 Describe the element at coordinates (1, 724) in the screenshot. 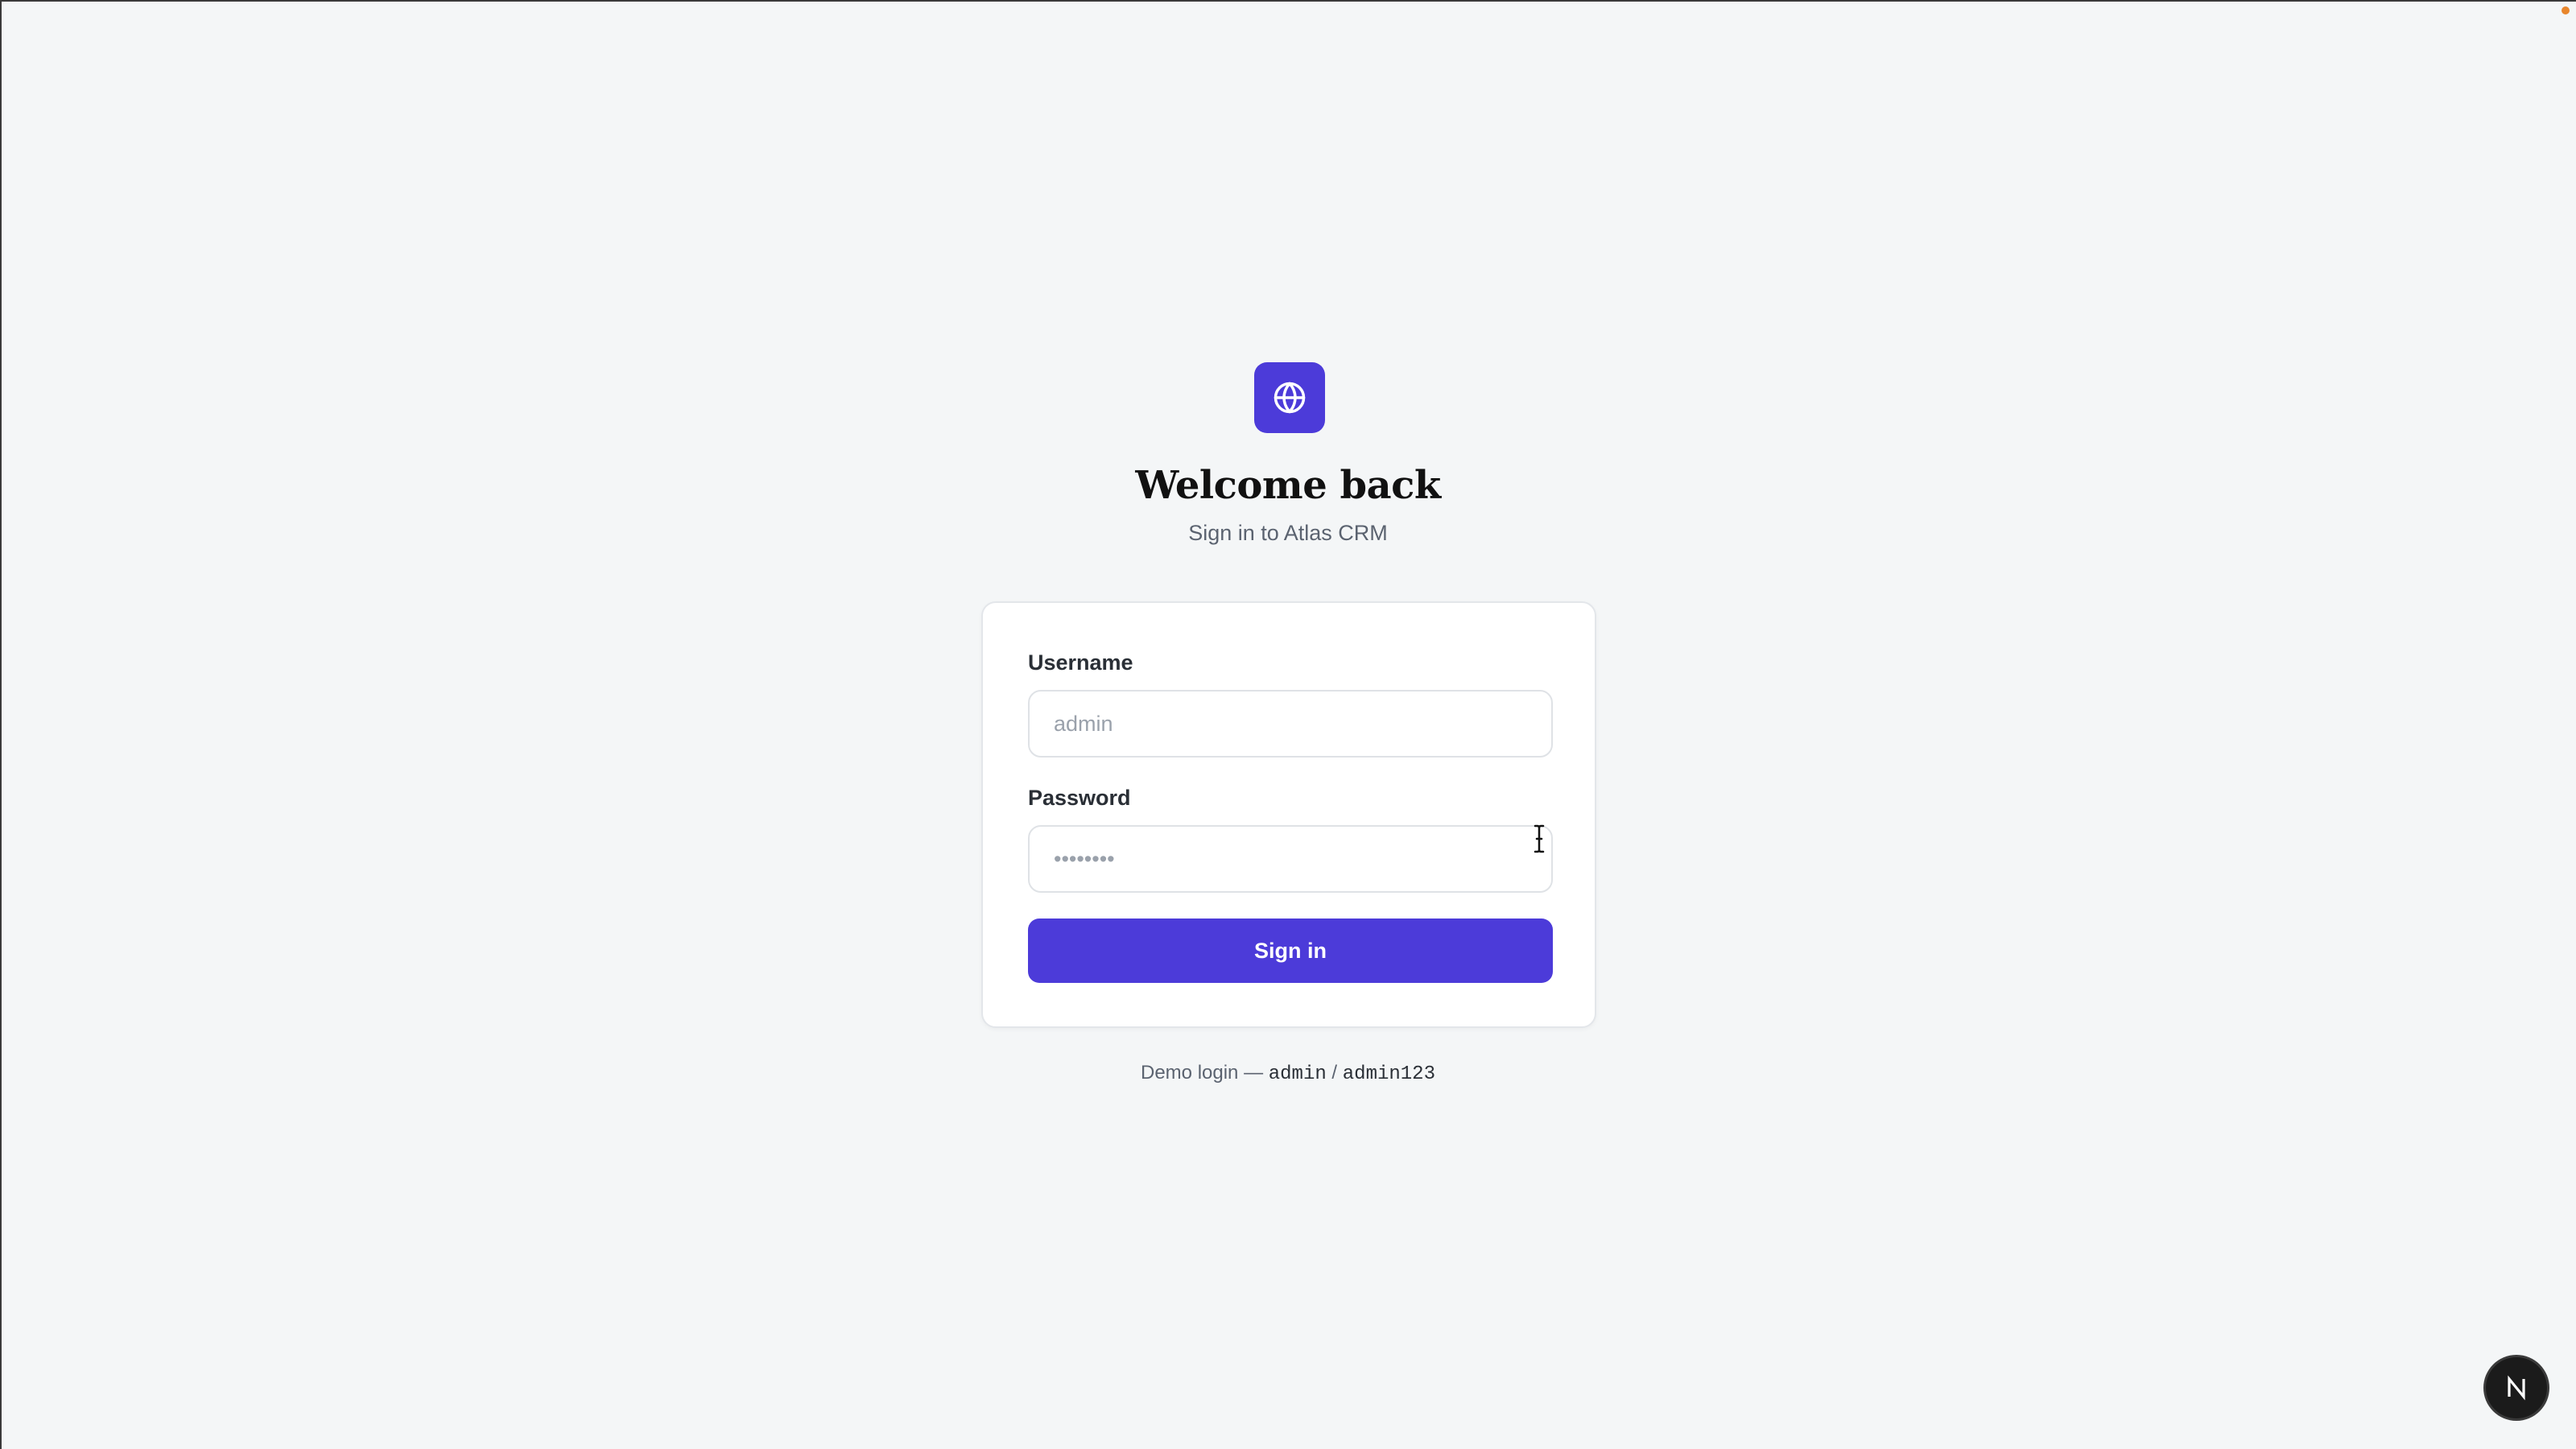

I see `window-left-border` at that location.